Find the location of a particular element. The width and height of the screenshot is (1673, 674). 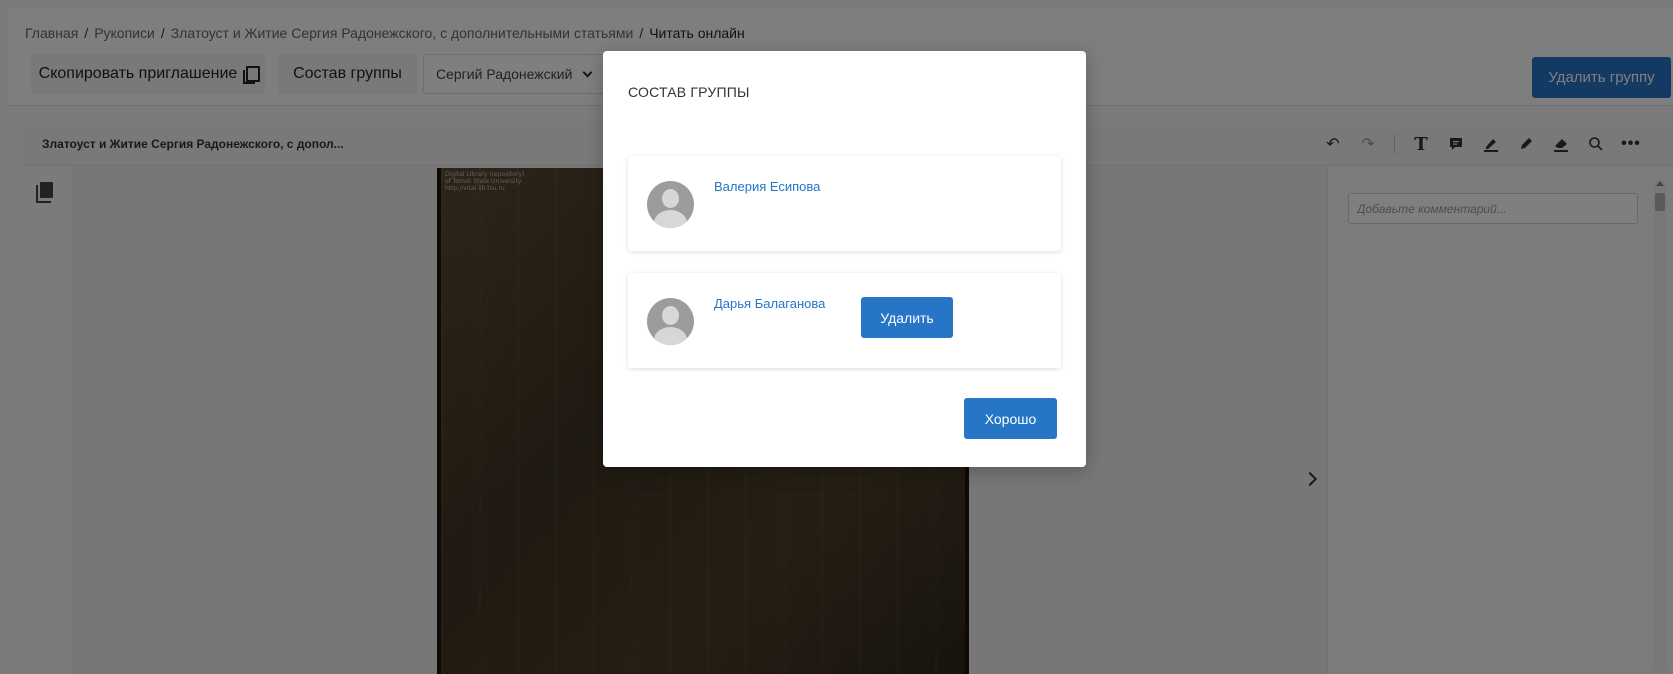

ok-button: Хорошо is located at coordinates (1010, 418).